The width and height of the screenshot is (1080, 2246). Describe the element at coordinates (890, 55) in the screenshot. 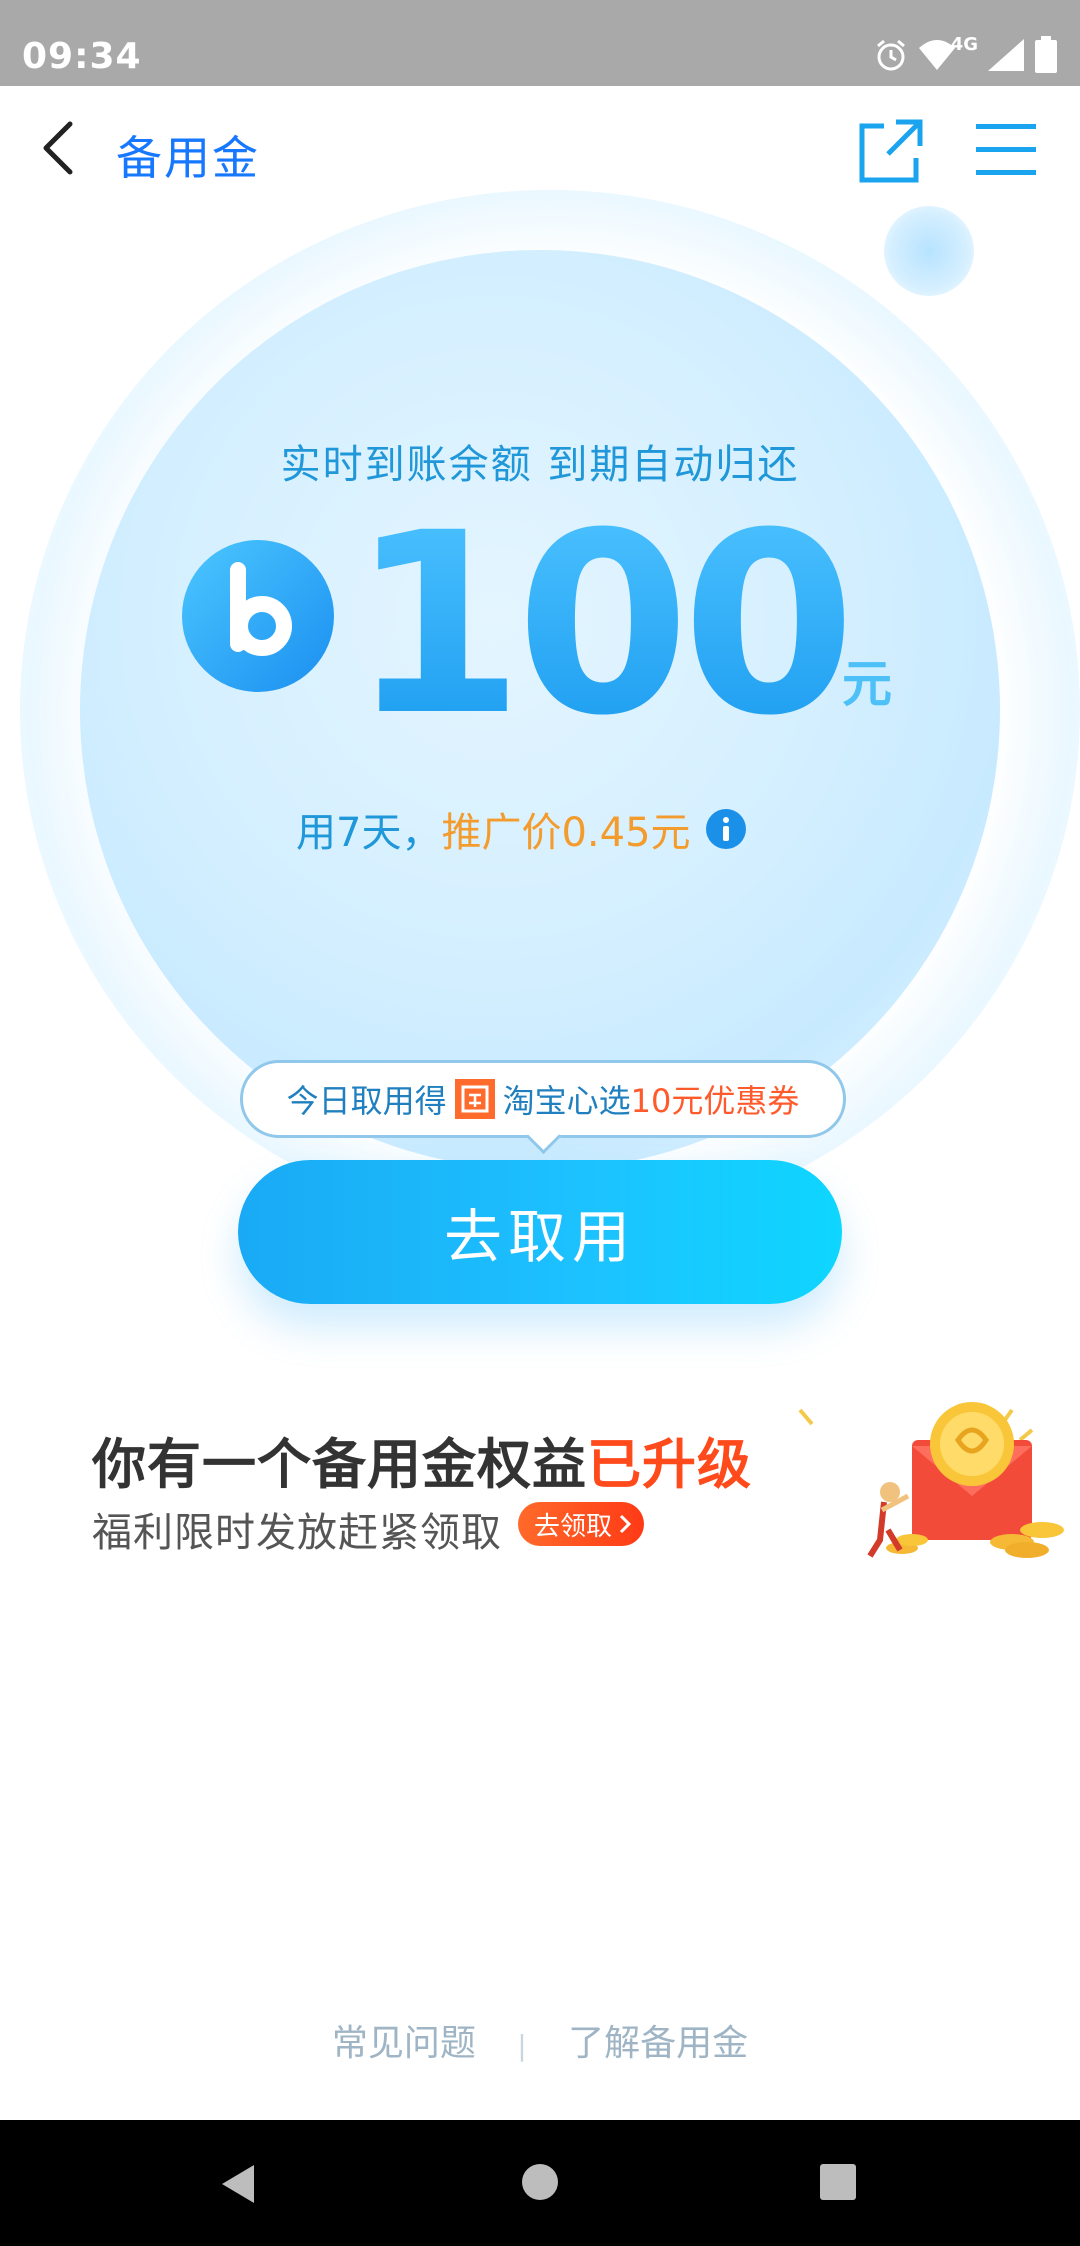

I see `alarm-icon` at that location.